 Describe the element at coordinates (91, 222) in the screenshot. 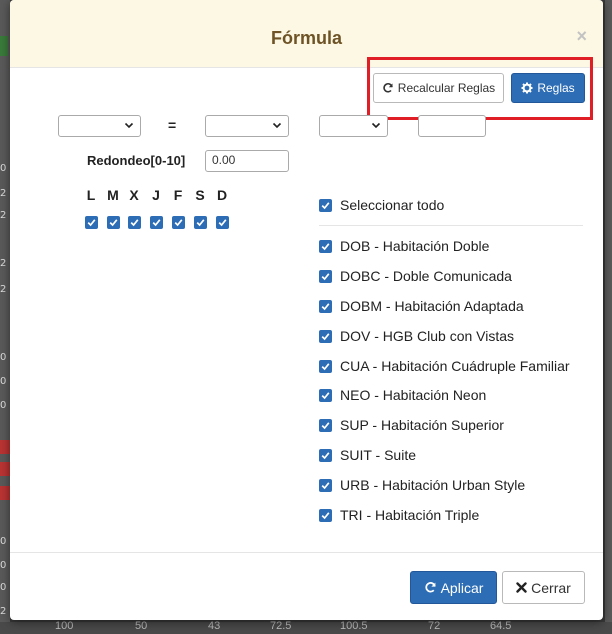

I see `day-checkbox-l` at that location.